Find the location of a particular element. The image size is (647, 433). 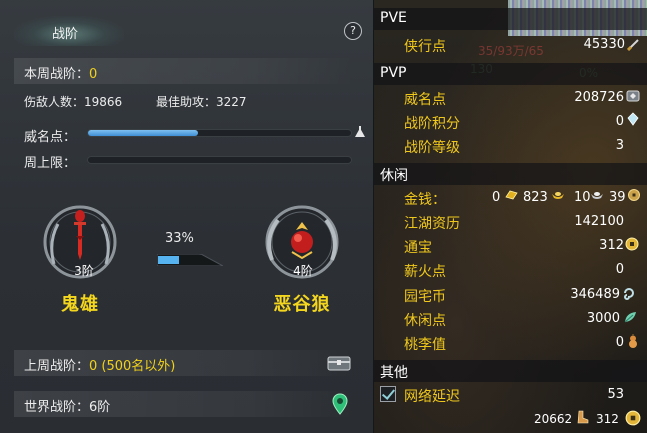

weekly-cap-bar is located at coordinates (219, 160).